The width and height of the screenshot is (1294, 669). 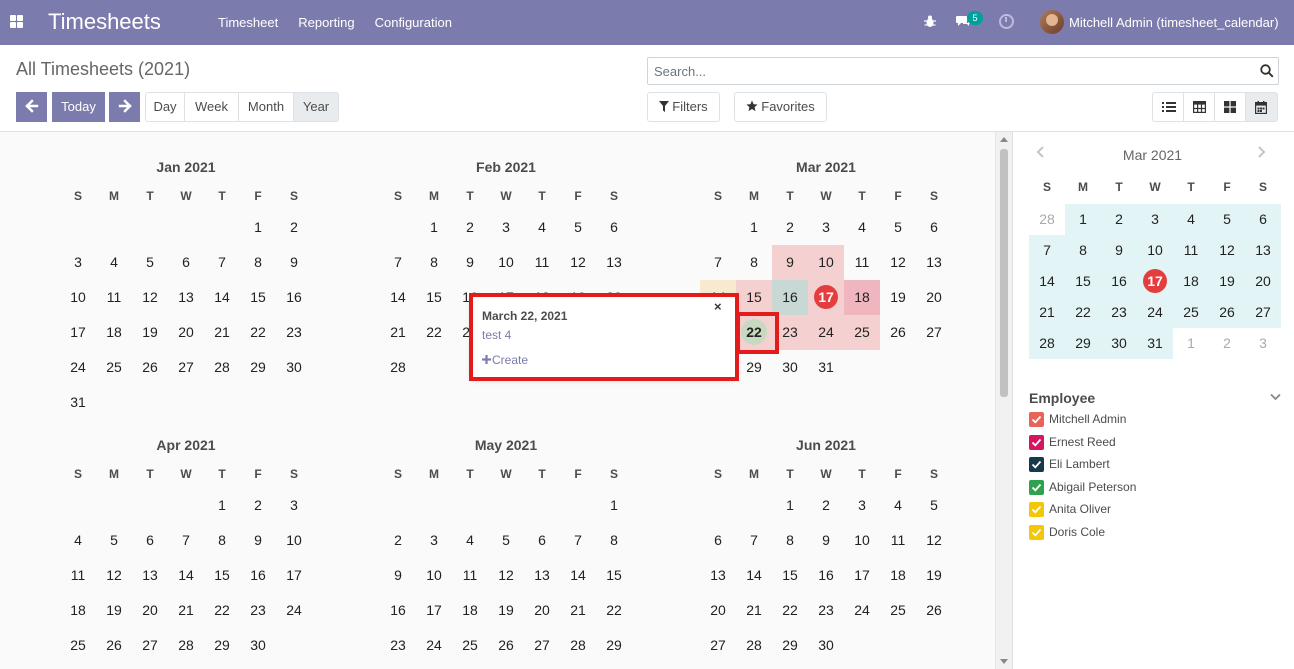 I want to click on menu-timesheet: Timesheet, so click(x=248, y=22).